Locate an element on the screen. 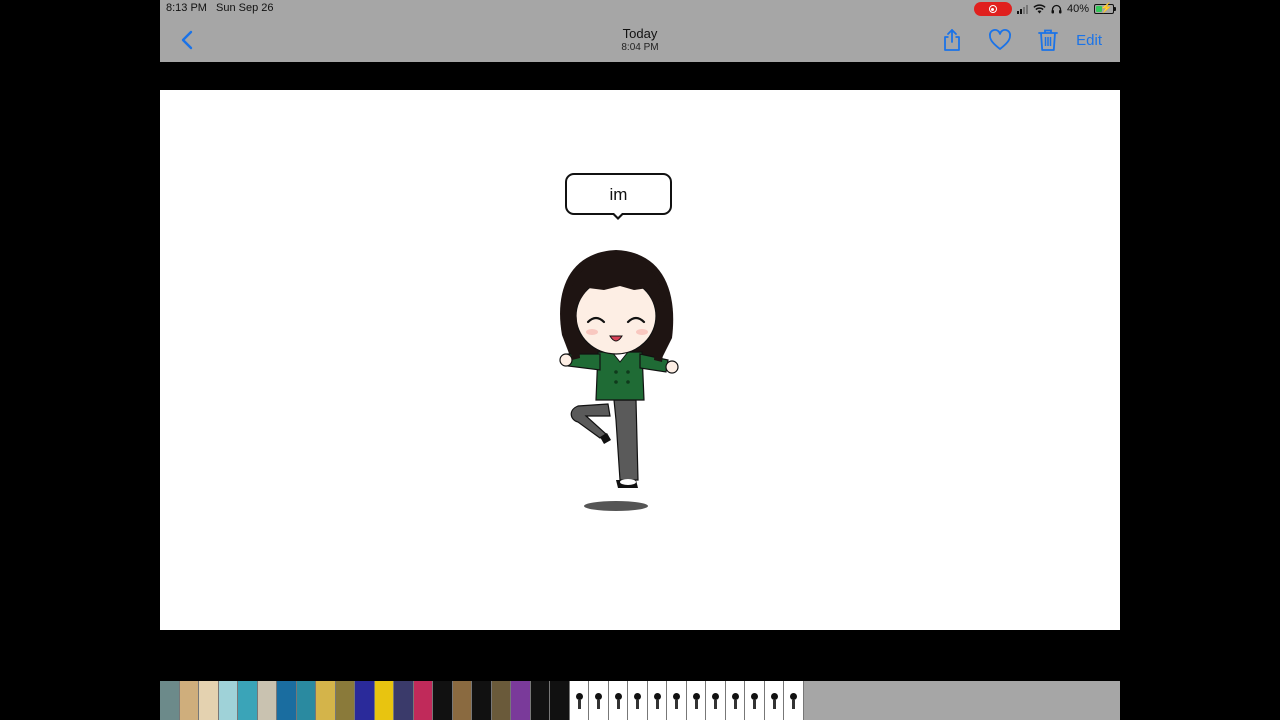 Image resolution: width=1280 pixels, height=720 pixels. edit-button: Edit is located at coordinates (1089, 40).